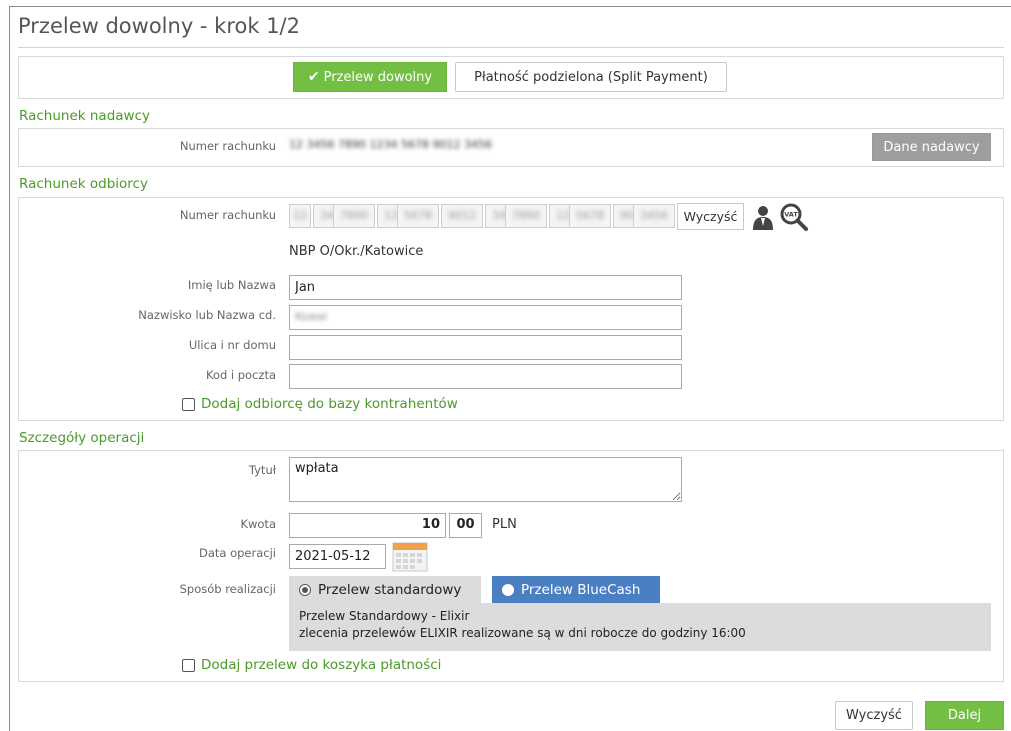 This screenshot has height=731, width=1011. Describe the element at coordinates (258, 524) in the screenshot. I see `amount-label: Kwota` at that location.